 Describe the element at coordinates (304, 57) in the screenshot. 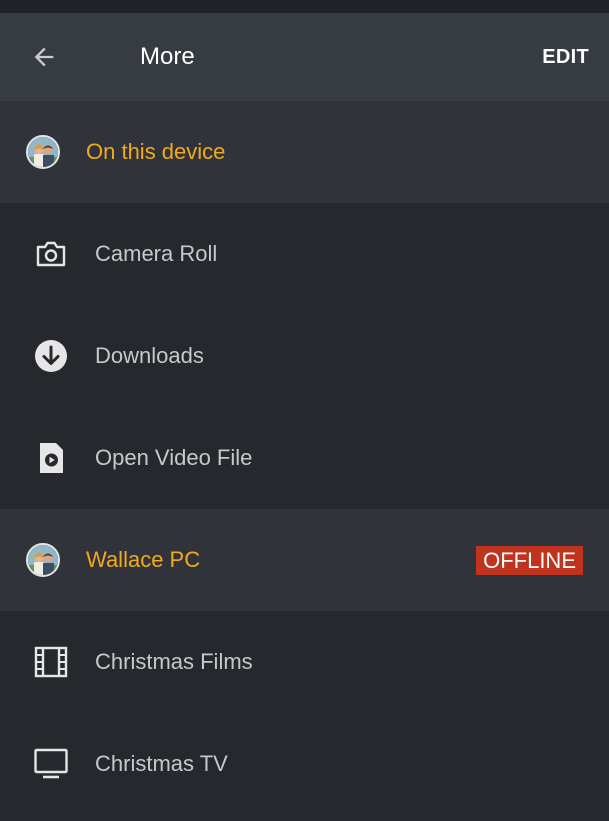

I see `app-bar: More EDIT` at that location.